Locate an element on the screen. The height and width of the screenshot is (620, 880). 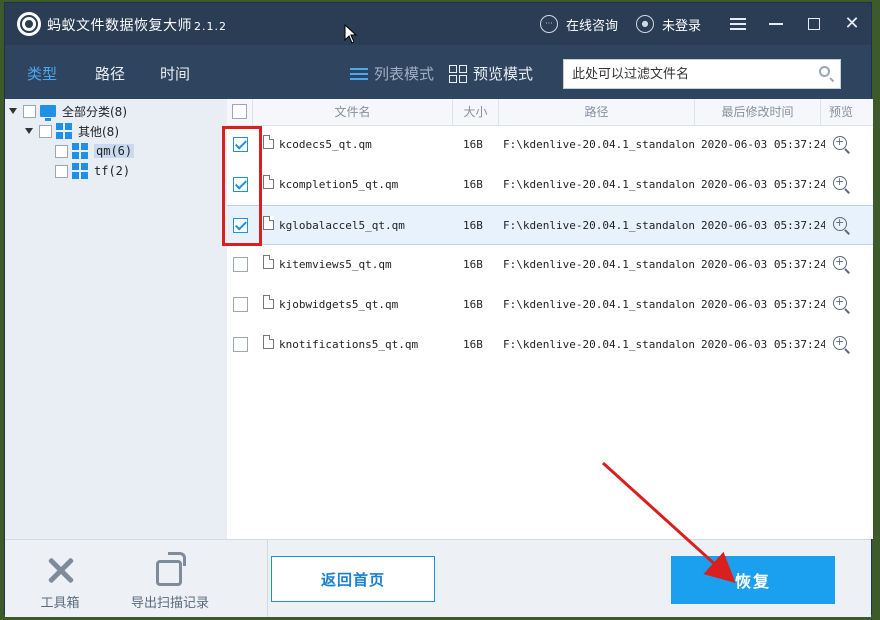
file-name-cell: kcompletion5_qt.qm is located at coordinates (339, 184).